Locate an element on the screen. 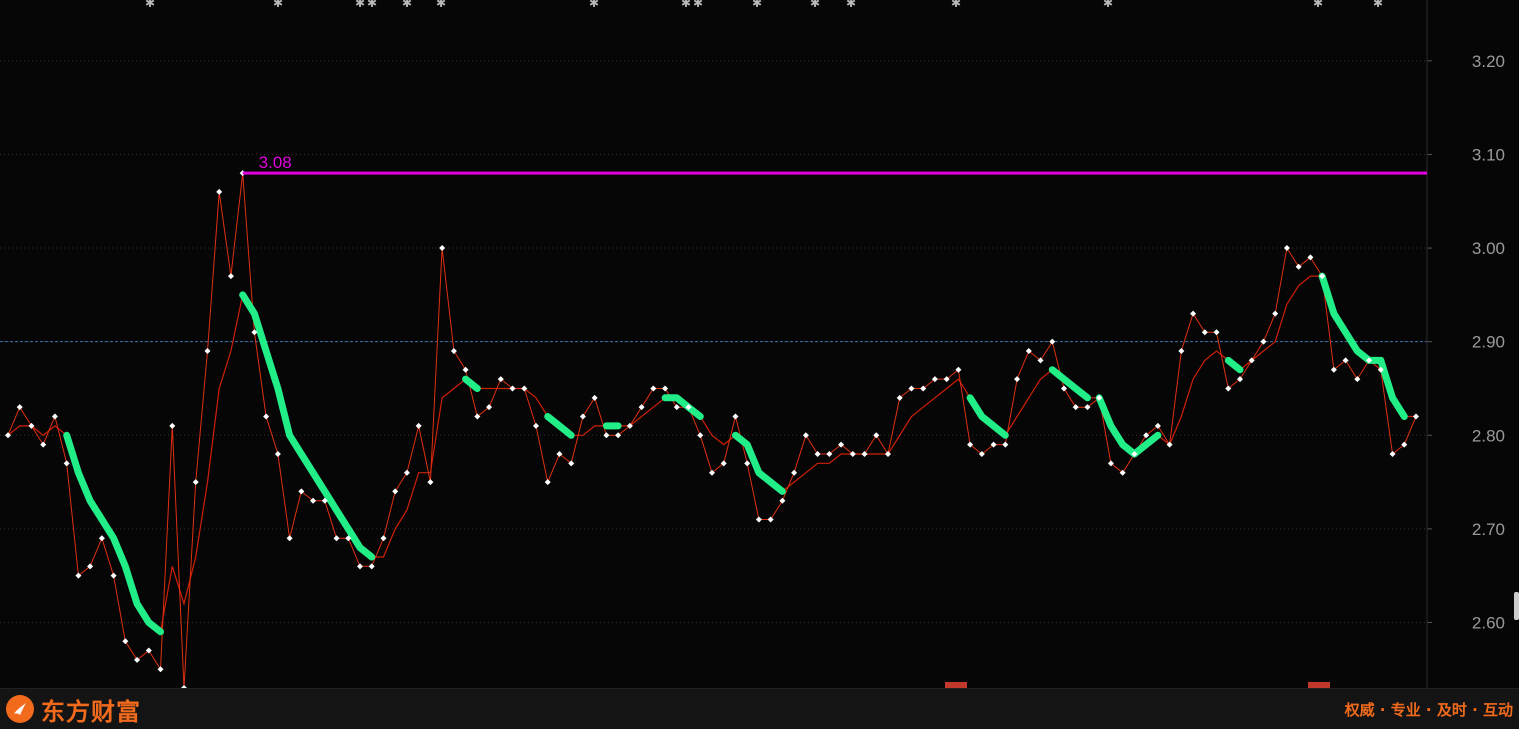  highlight-label: 3.08 is located at coordinates (275, 162).